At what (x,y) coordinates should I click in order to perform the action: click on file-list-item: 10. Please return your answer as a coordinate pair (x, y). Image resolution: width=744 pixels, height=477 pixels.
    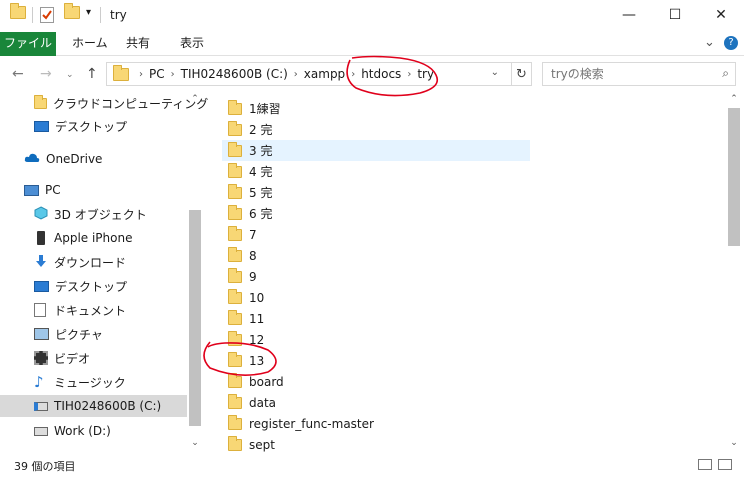
    Looking at the image, I should click on (376, 297).